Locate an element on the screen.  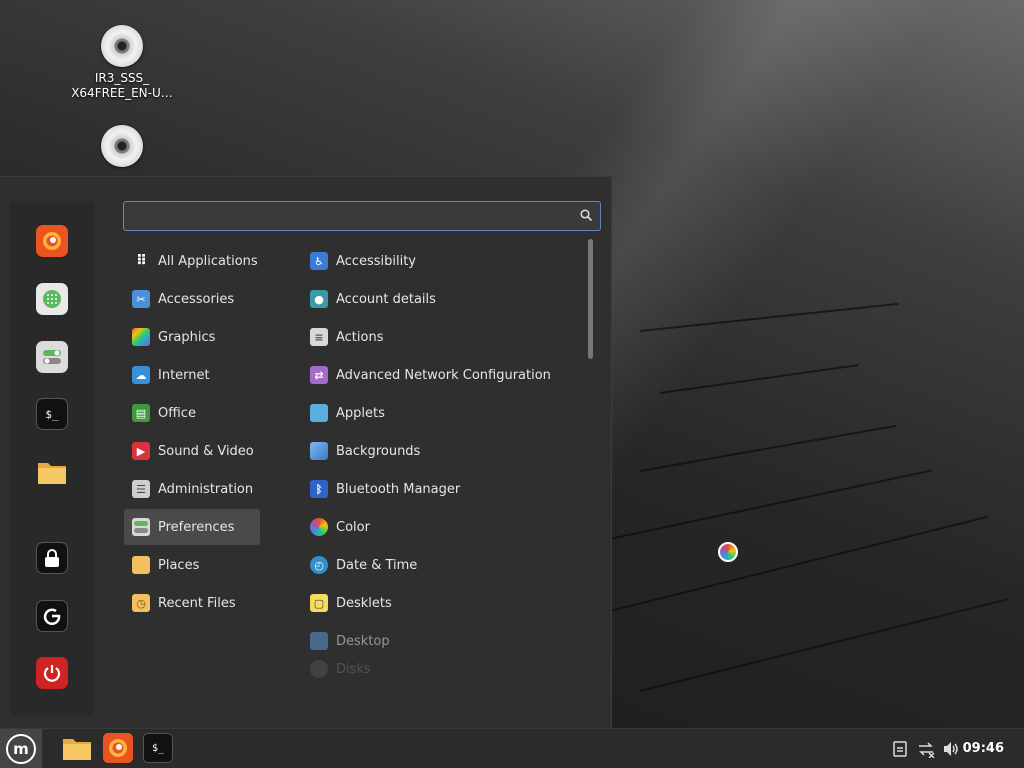
app-label: Account details is located at coordinates (386, 299).